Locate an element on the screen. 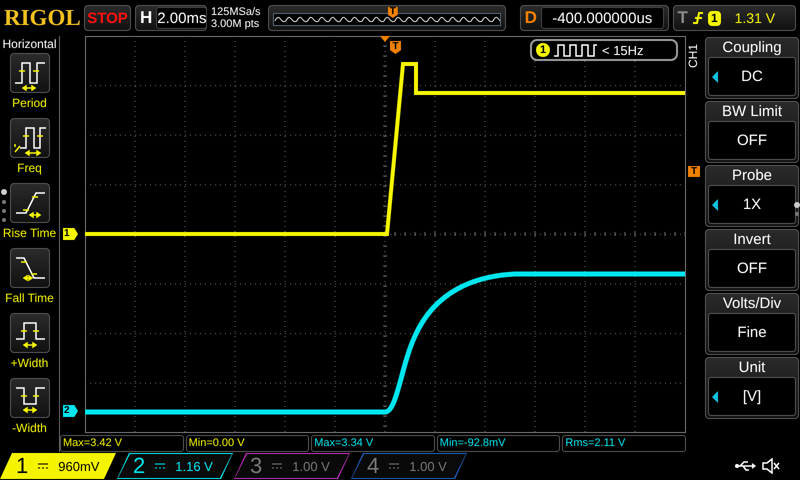 The width and height of the screenshot is (800, 480). trigger-level: 1.31 V is located at coordinates (755, 18).